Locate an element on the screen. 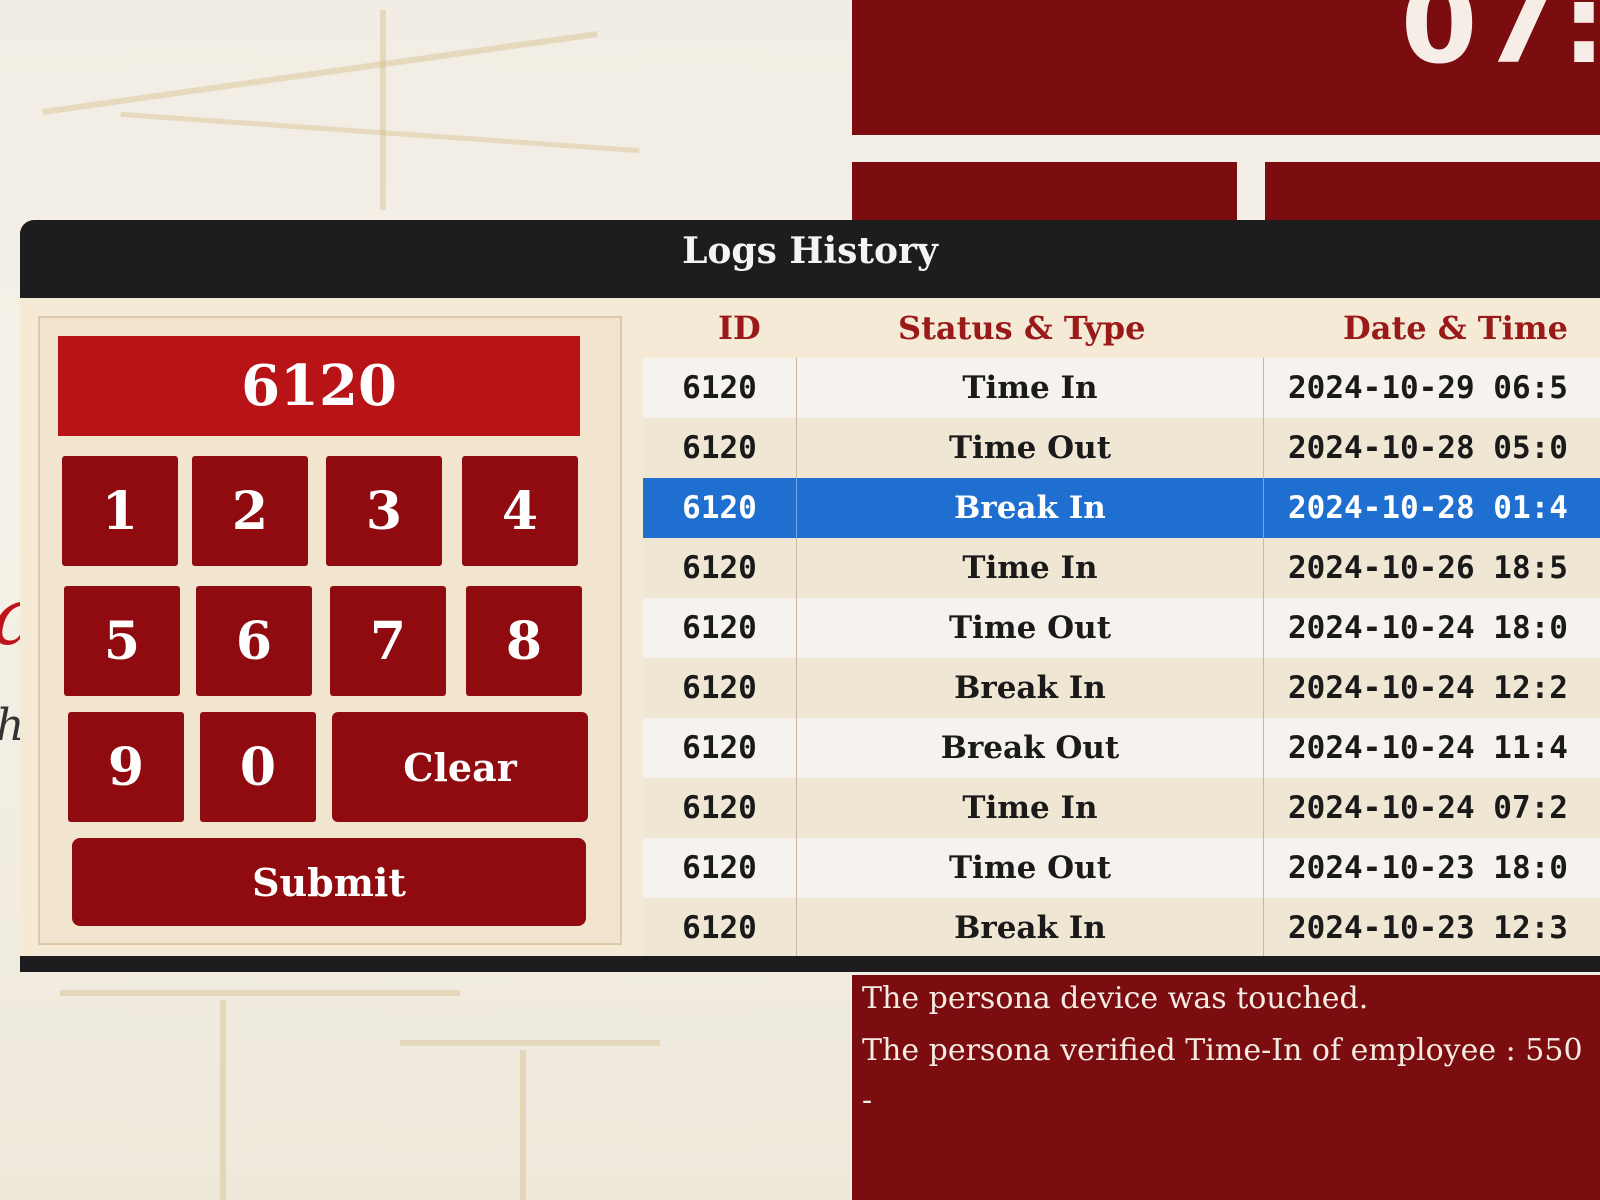 This screenshot has width=1600, height=1200. column-header-status: Status & Type is located at coordinates (1022, 328).